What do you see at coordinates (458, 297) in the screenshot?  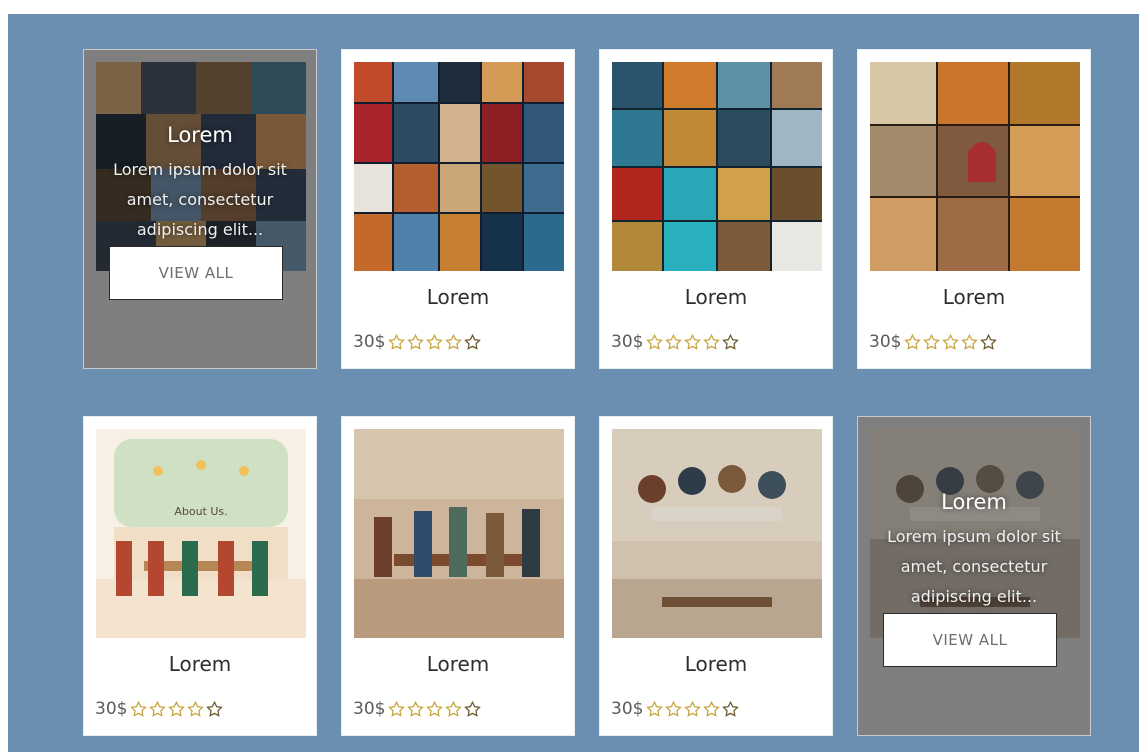 I see `product-title-2: Lorem` at bounding box center [458, 297].